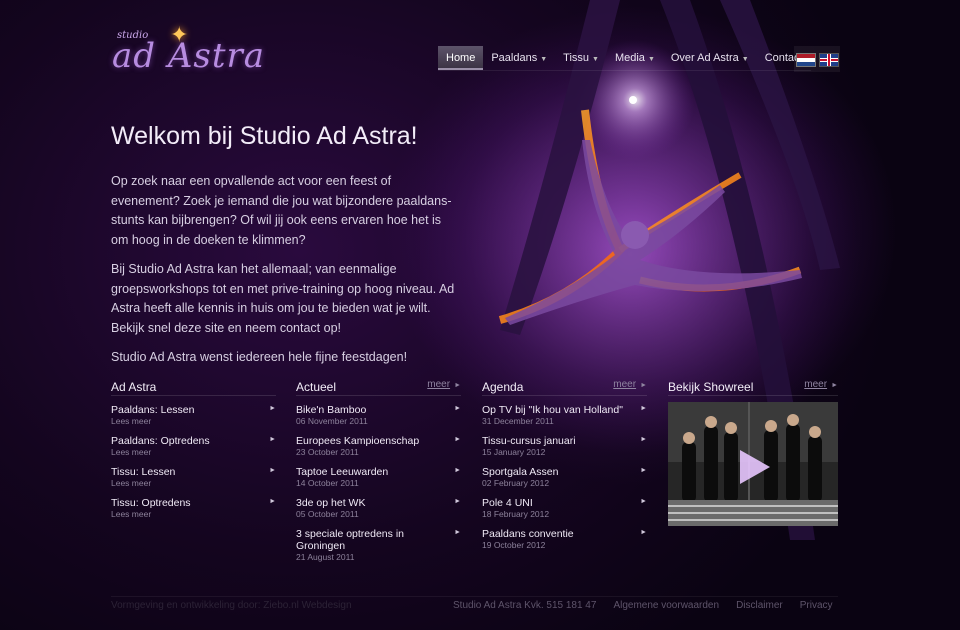 This screenshot has height=630, width=960. I want to click on list-item: Paaldans: Lessen Lees meer ►, so click(193, 415).